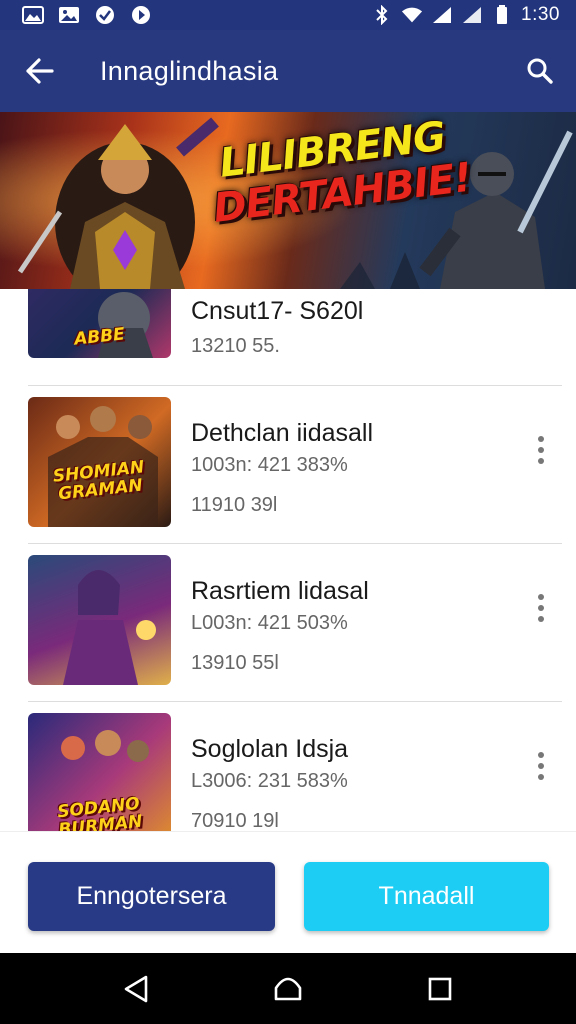 Image resolution: width=576 pixels, height=1024 pixels. I want to click on search-button, so click(540, 71).